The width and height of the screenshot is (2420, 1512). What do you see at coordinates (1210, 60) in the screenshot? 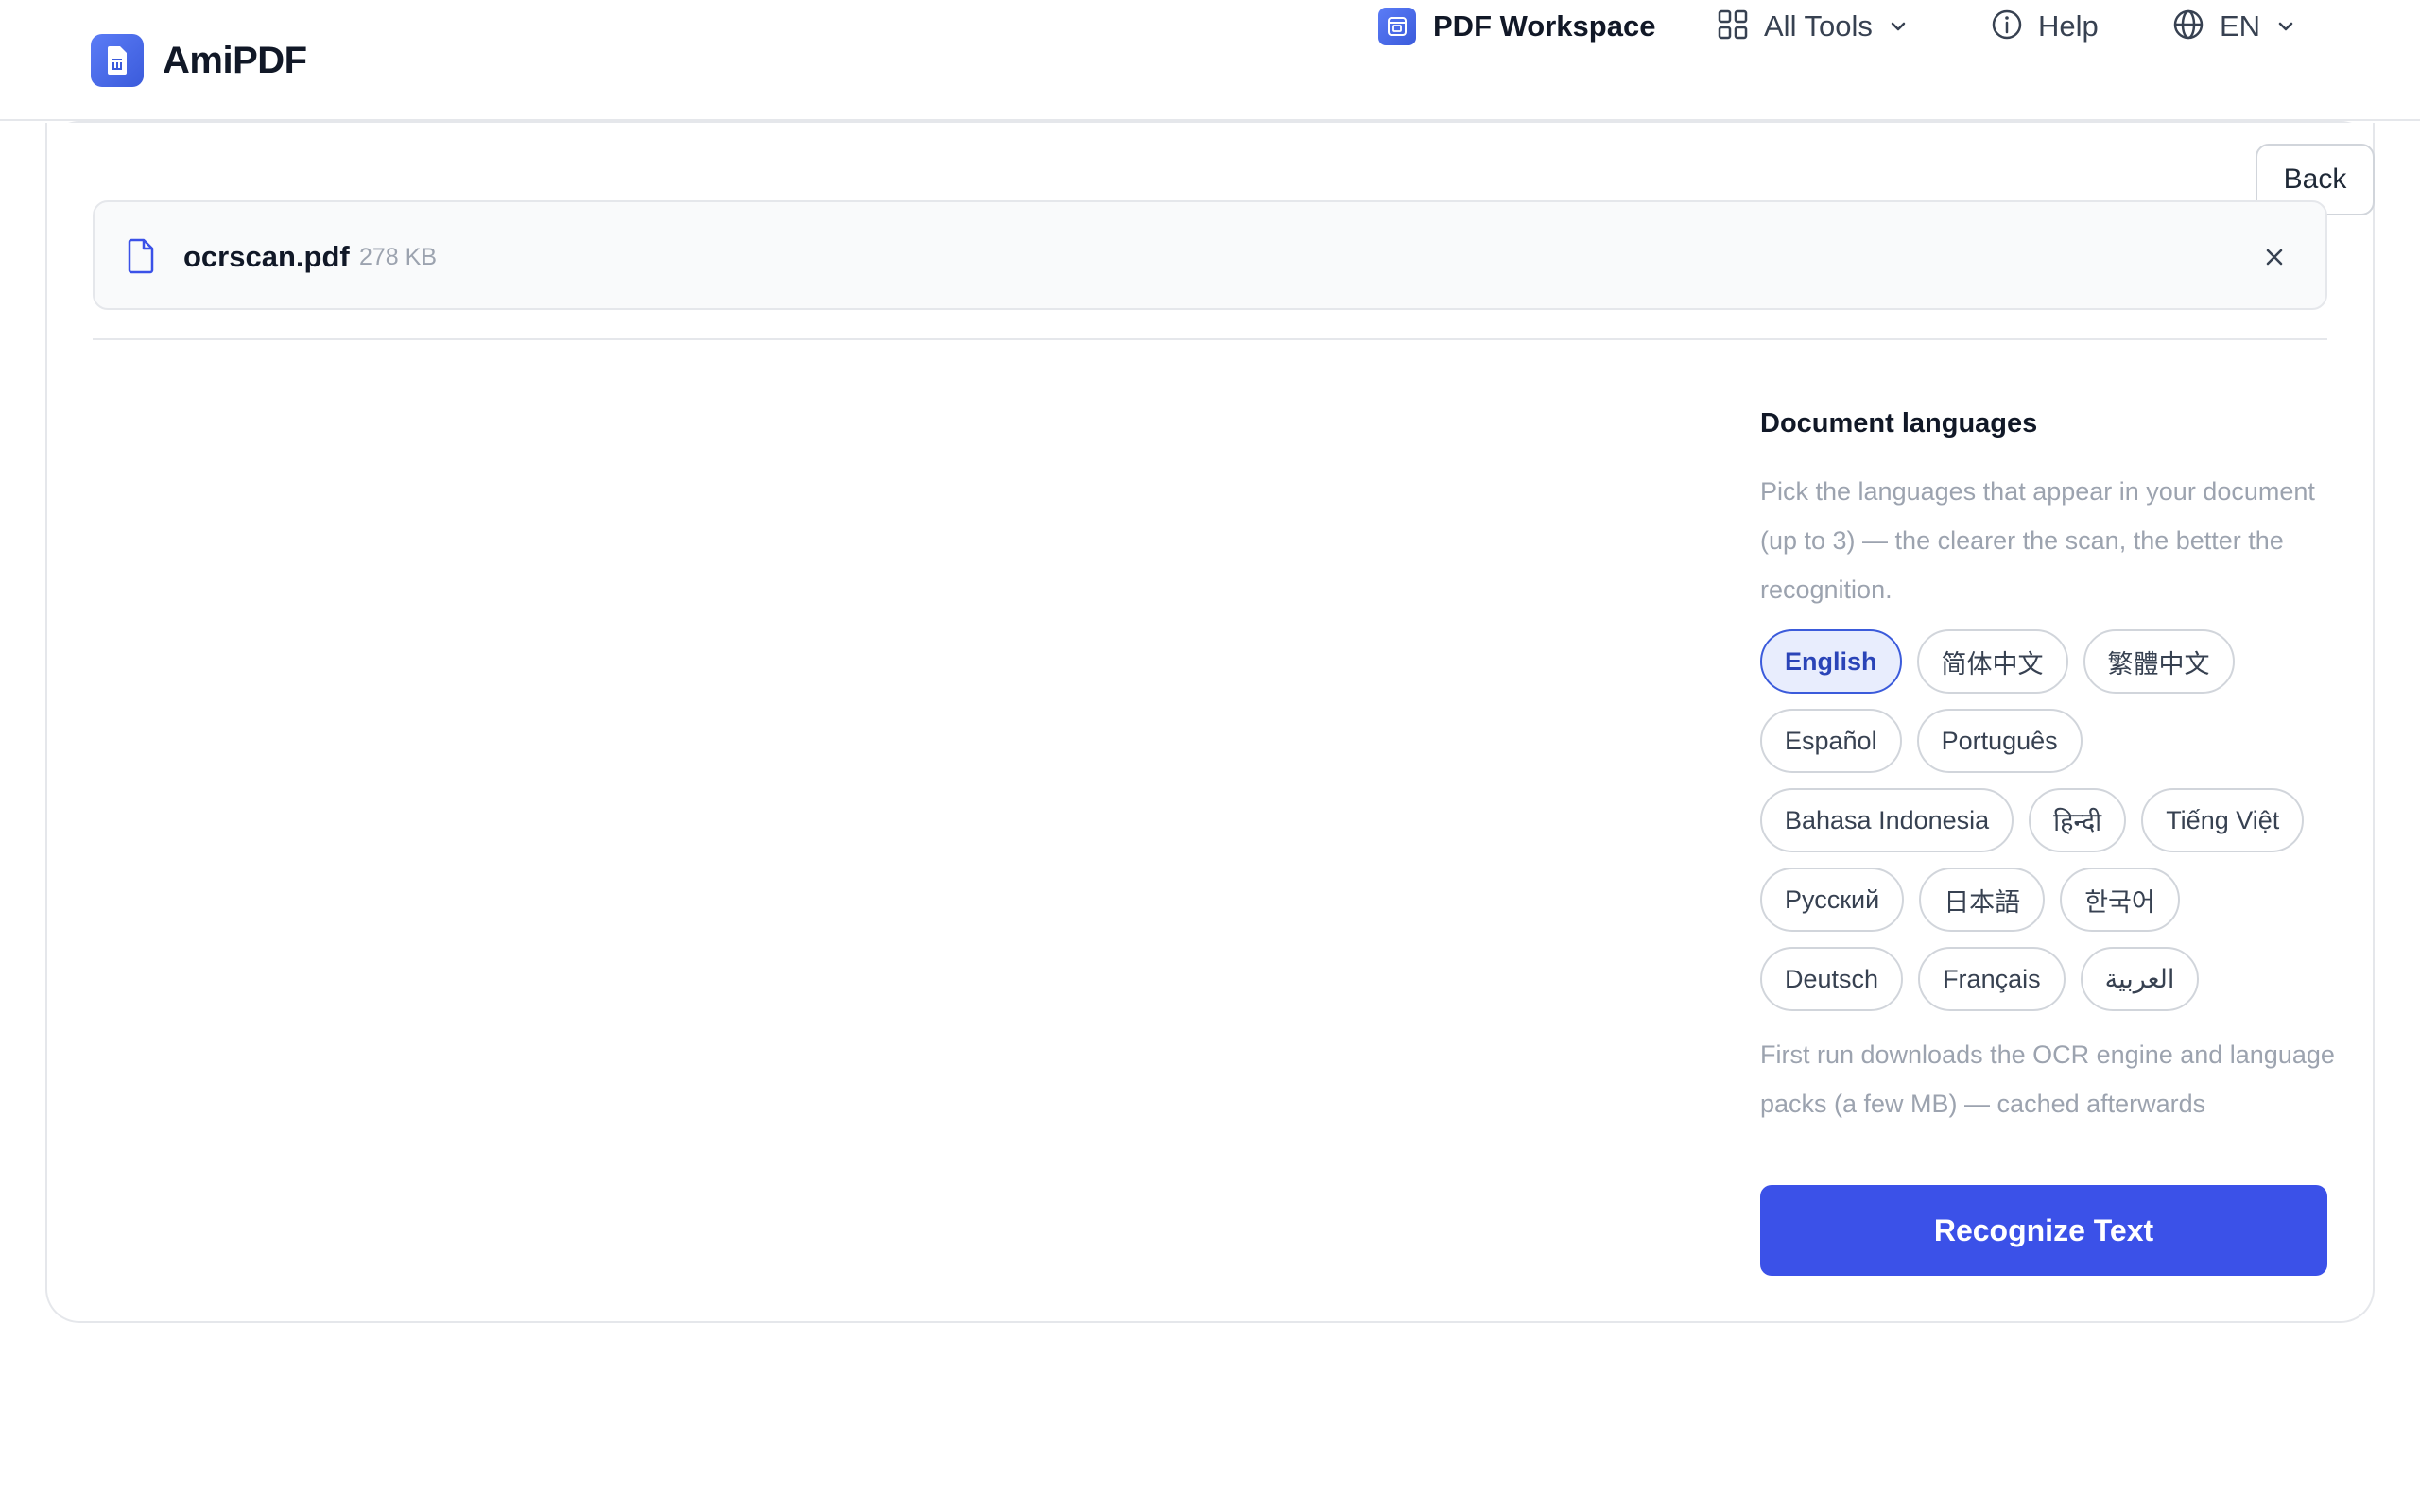
I see `top-header: AmiPDF PDF Workspace All Tools Help EN` at bounding box center [1210, 60].